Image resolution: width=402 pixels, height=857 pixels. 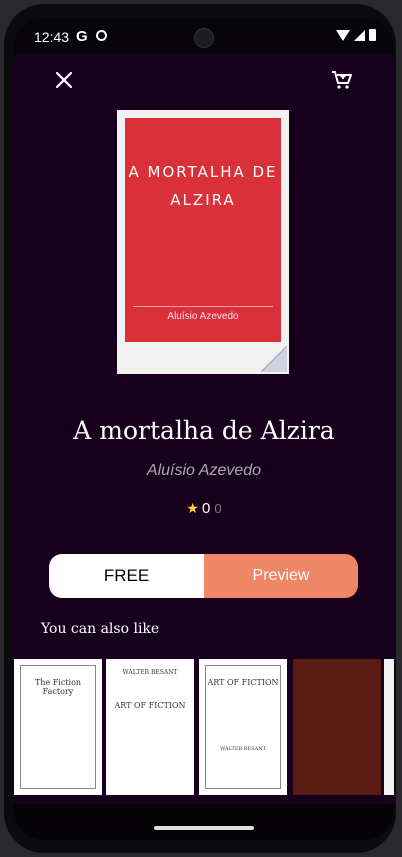 I want to click on free-button: FREE, so click(x=126, y=576).